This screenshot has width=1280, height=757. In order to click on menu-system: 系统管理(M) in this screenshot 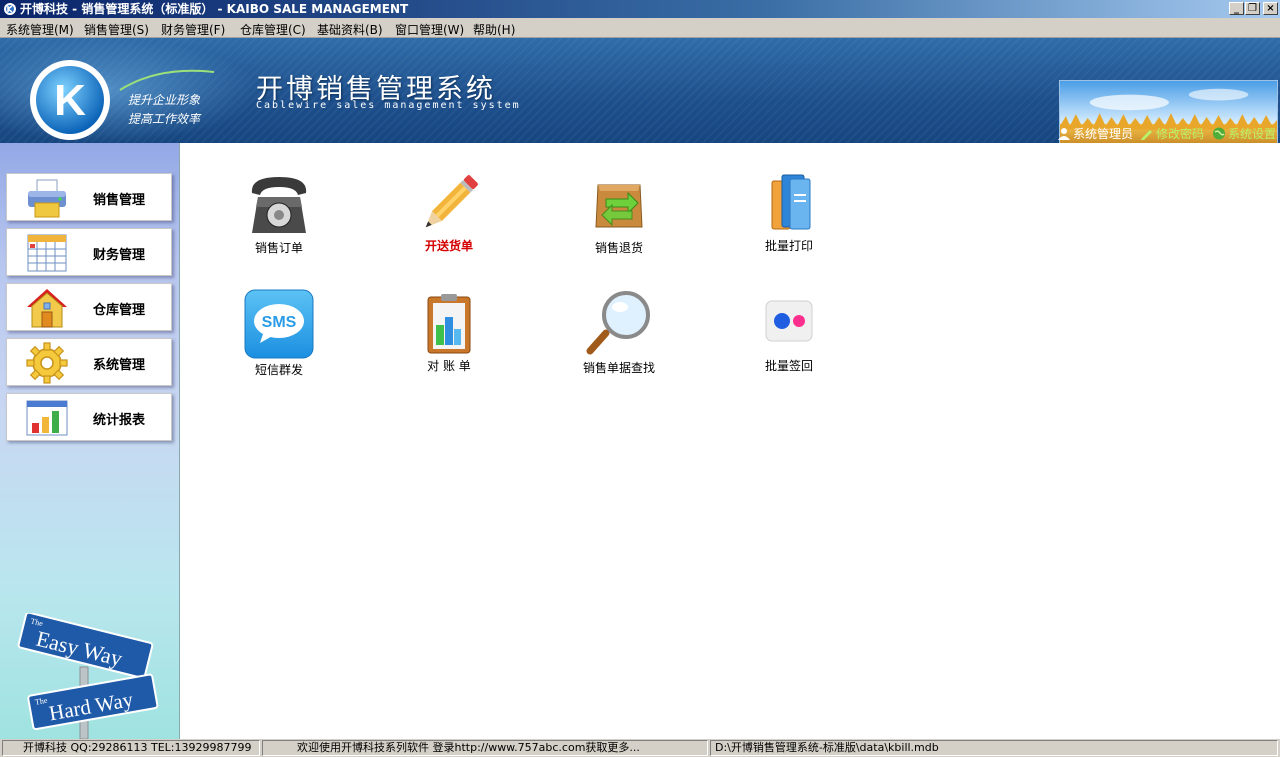, I will do `click(40, 29)`.